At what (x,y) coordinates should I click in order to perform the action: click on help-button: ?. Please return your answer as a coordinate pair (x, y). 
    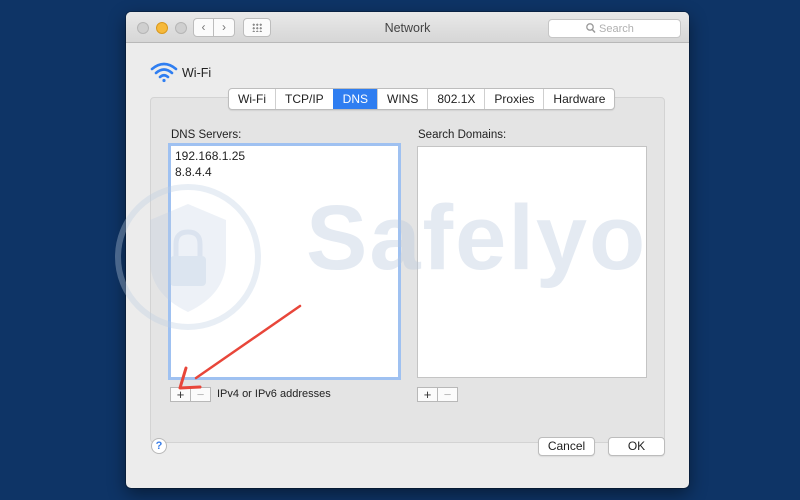
    Looking at the image, I should click on (159, 446).